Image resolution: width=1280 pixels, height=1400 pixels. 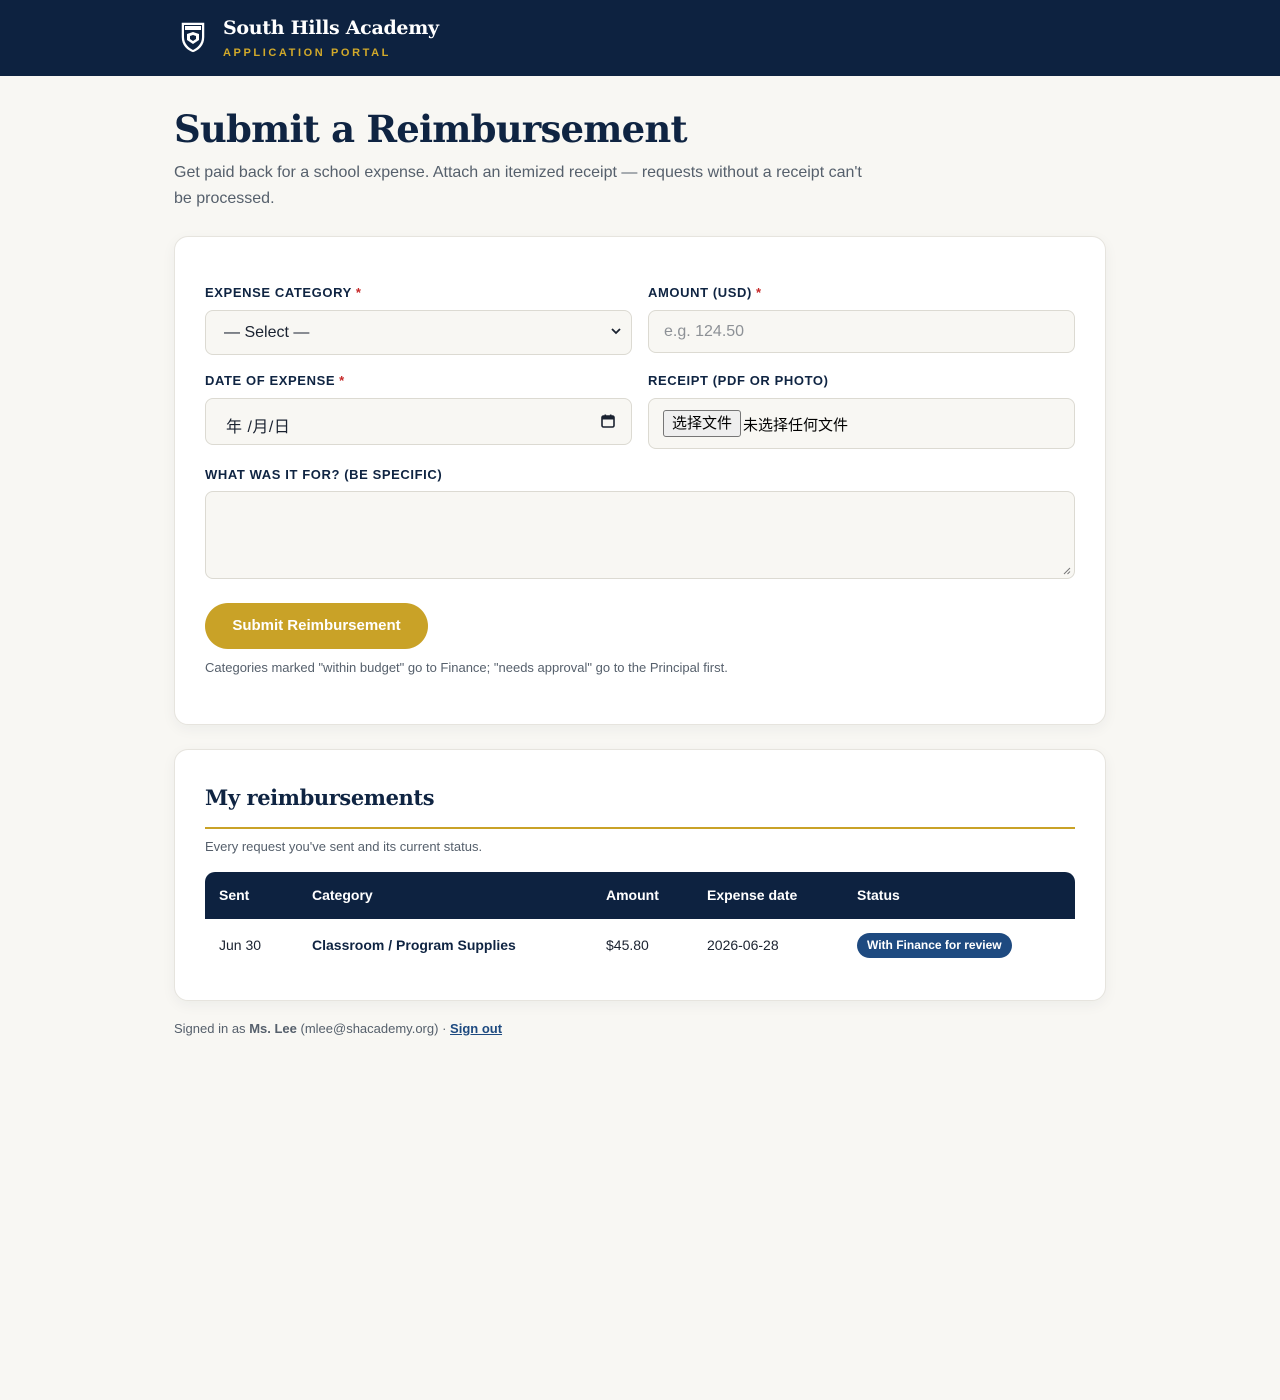 I want to click on column-header-category: Category, so click(x=342, y=895).